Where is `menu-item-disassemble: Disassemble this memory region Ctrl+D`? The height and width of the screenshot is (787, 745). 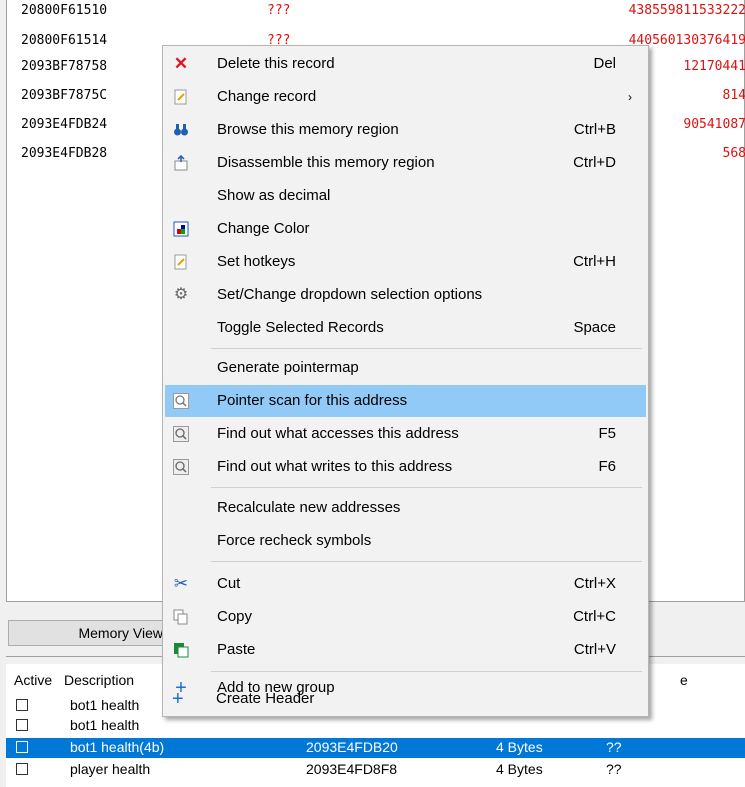
menu-item-disassemble: Disassemble this memory region Ctrl+D is located at coordinates (405, 163).